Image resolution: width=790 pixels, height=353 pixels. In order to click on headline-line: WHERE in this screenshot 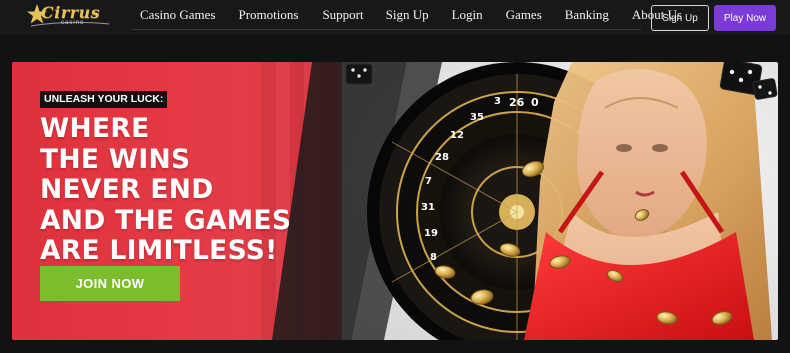, I will do `click(95, 128)`.